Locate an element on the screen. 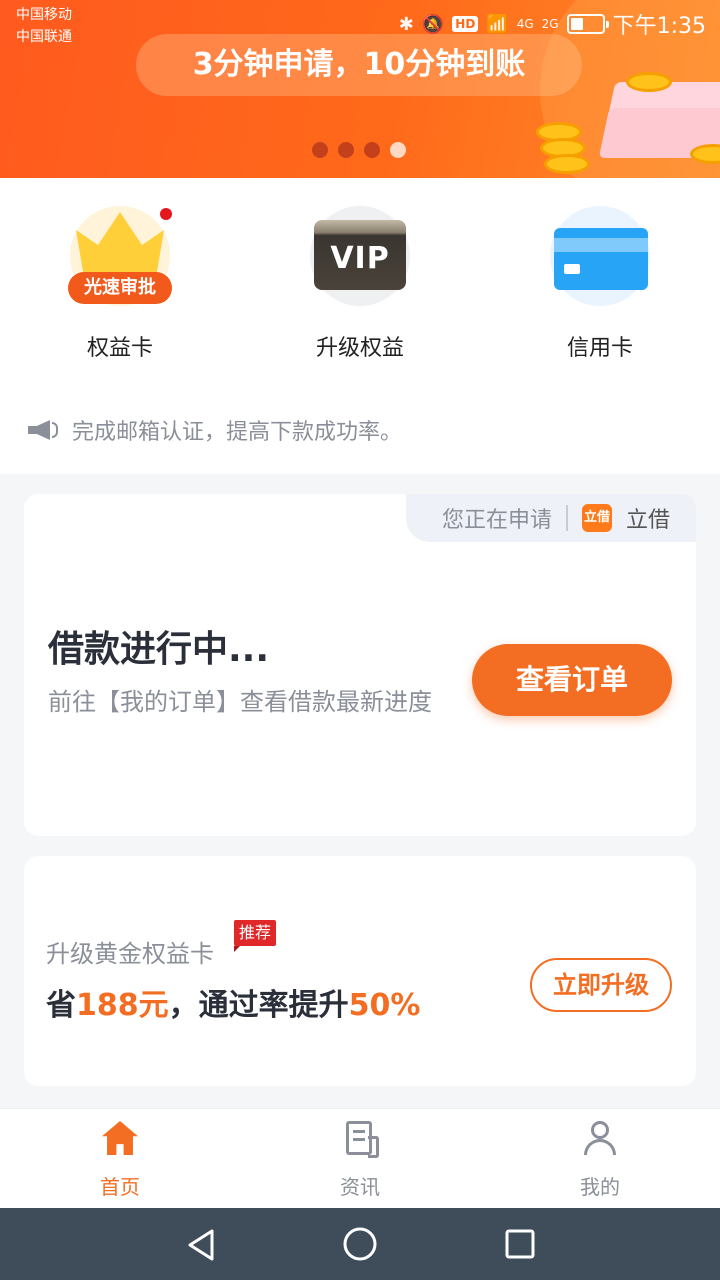  tab-news: 资讯 is located at coordinates (360, 1159).